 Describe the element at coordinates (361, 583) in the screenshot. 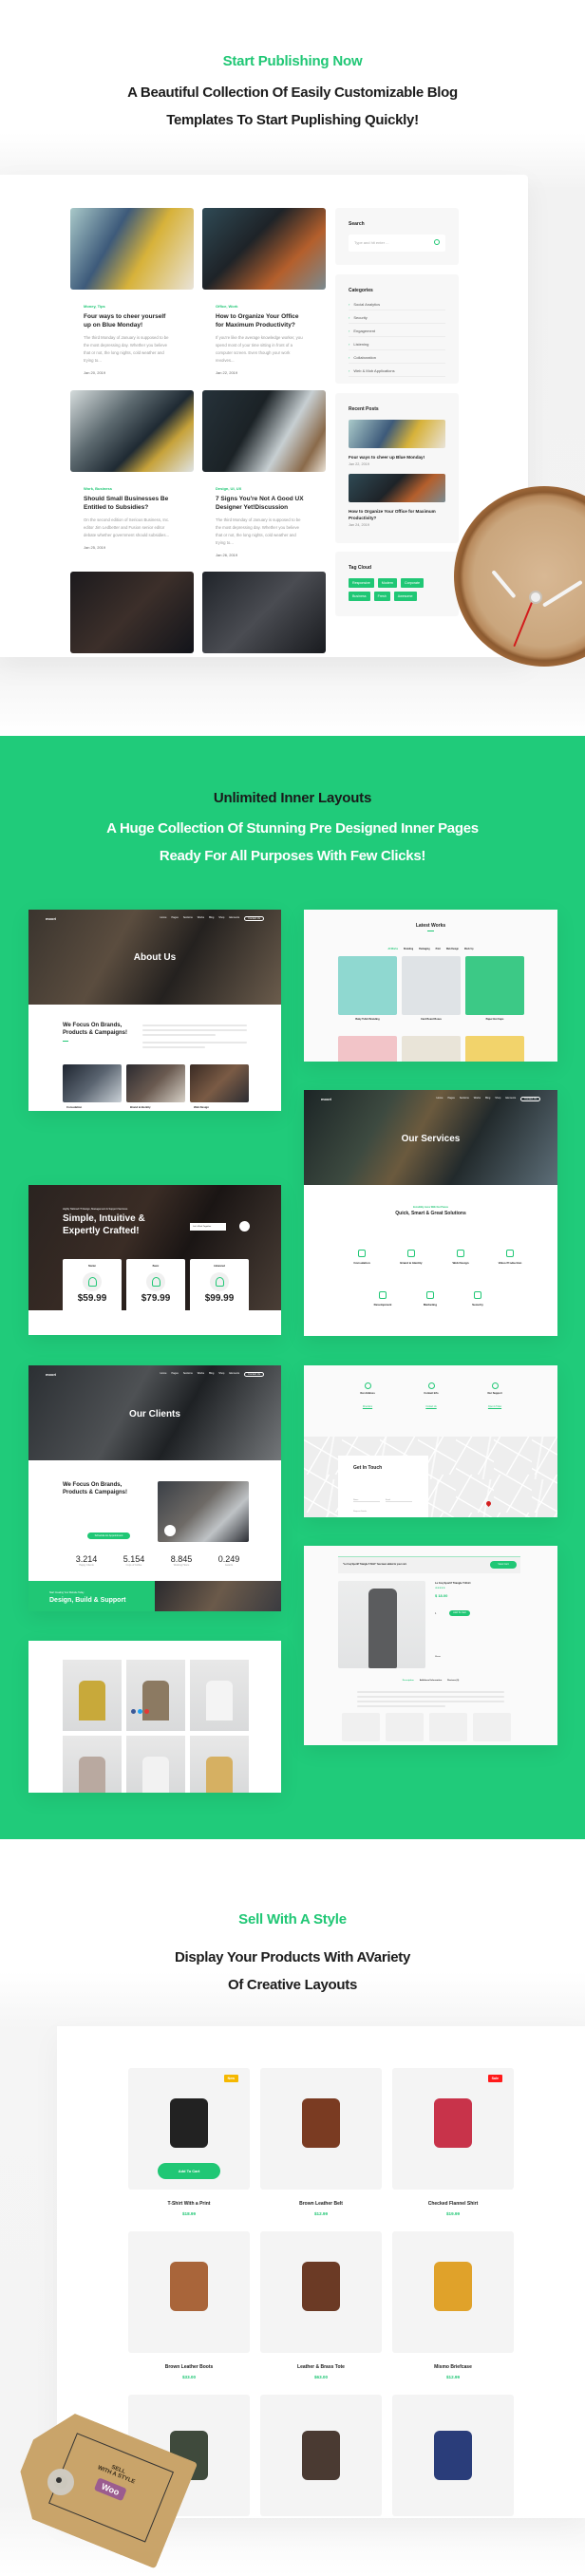

I see `tag-chip: Responsive` at that location.